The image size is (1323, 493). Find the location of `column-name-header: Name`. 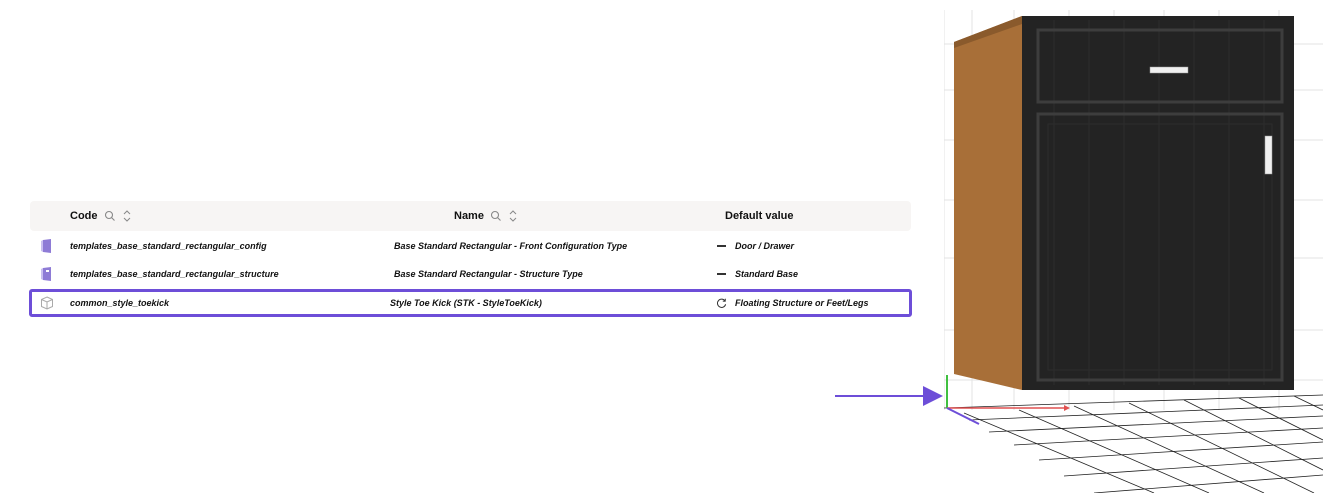

column-name-header: Name is located at coordinates (486, 216).